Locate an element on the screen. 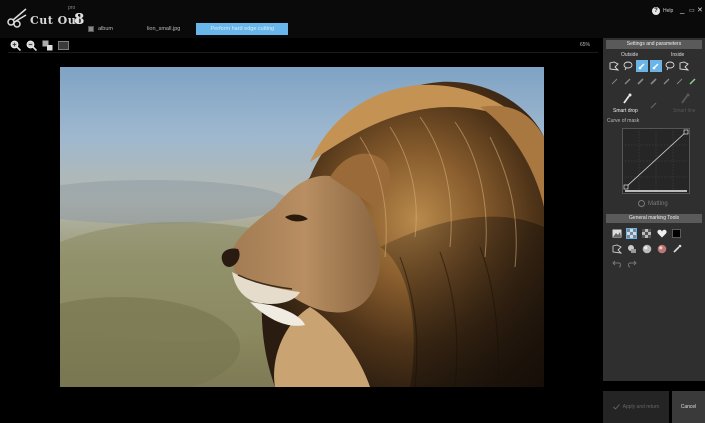  tool-pattern-button is located at coordinates (646, 233).